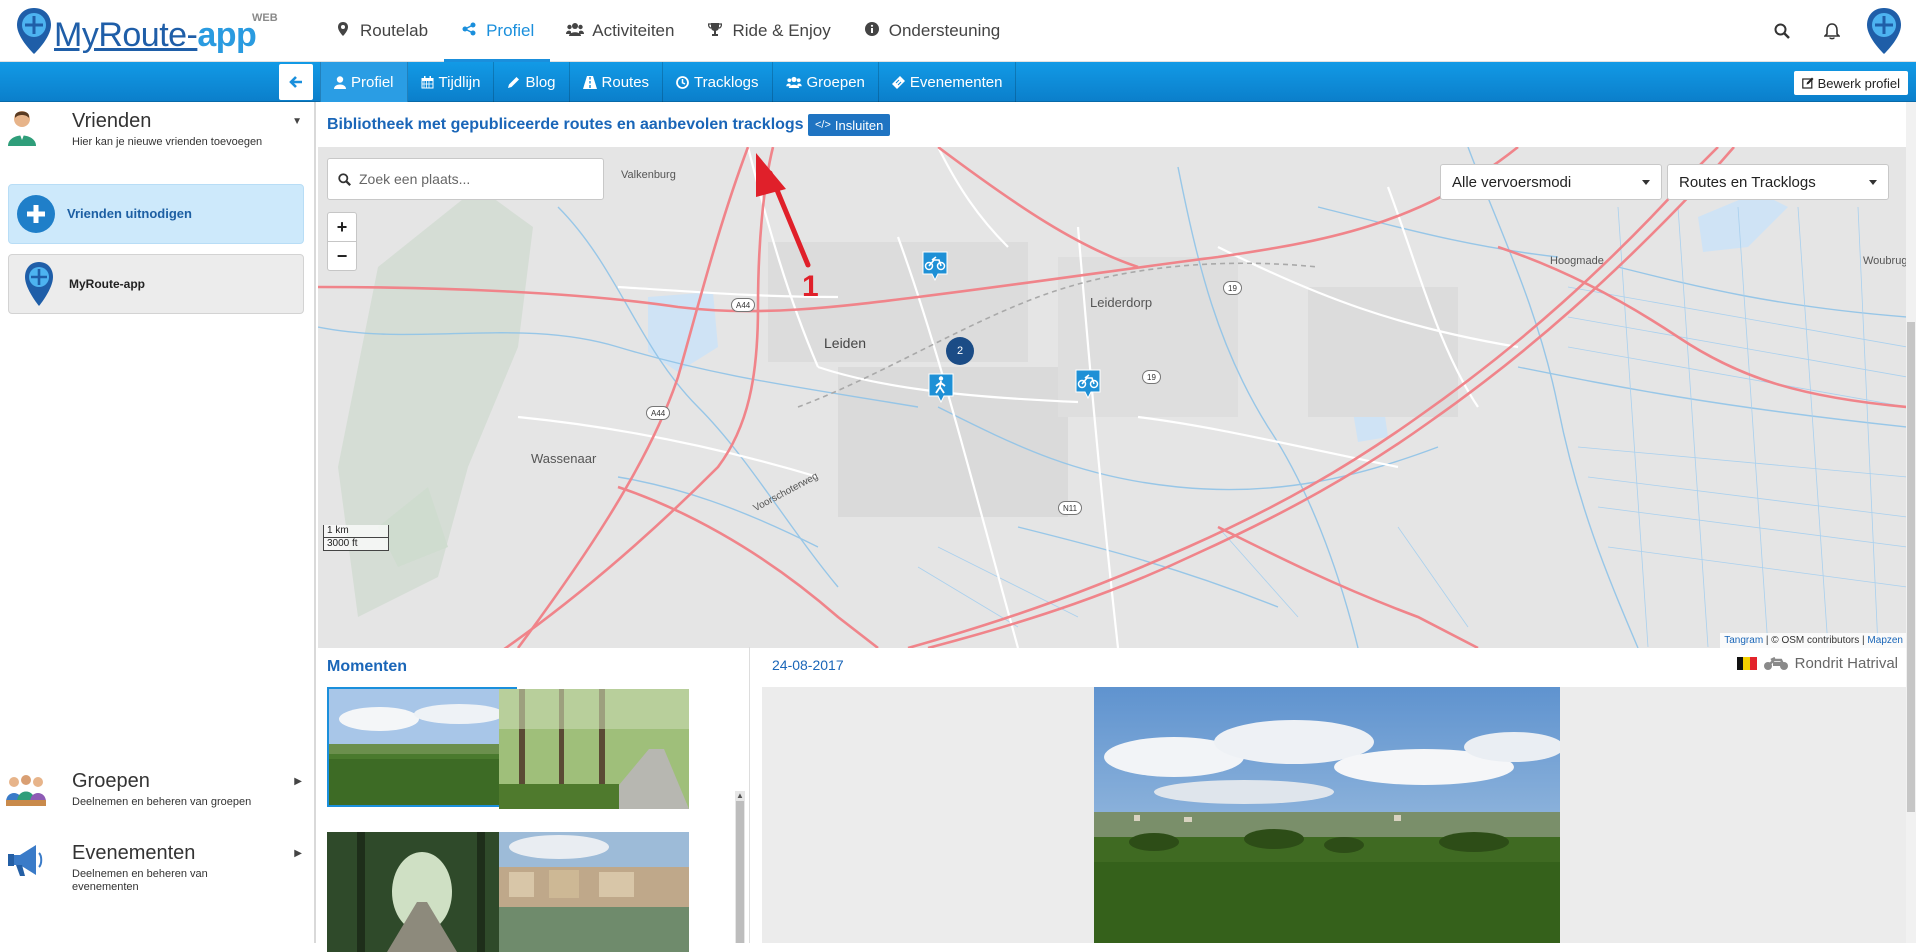 The height and width of the screenshot is (952, 1916). Describe the element at coordinates (149, 31) in the screenshot. I see `app-logo: MyRoute-app WEB` at that location.